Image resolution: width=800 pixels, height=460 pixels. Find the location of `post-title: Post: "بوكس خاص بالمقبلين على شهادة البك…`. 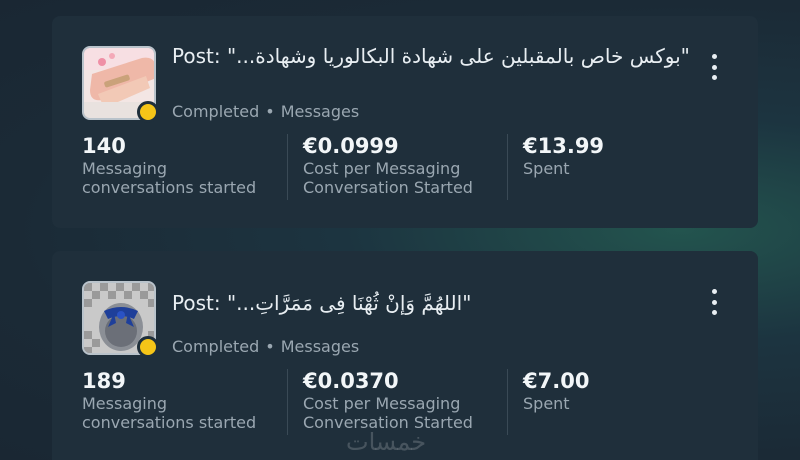

post-title: Post: "بوكس خاص بالمقبلين على شهادة البك… is located at coordinates (432, 56).